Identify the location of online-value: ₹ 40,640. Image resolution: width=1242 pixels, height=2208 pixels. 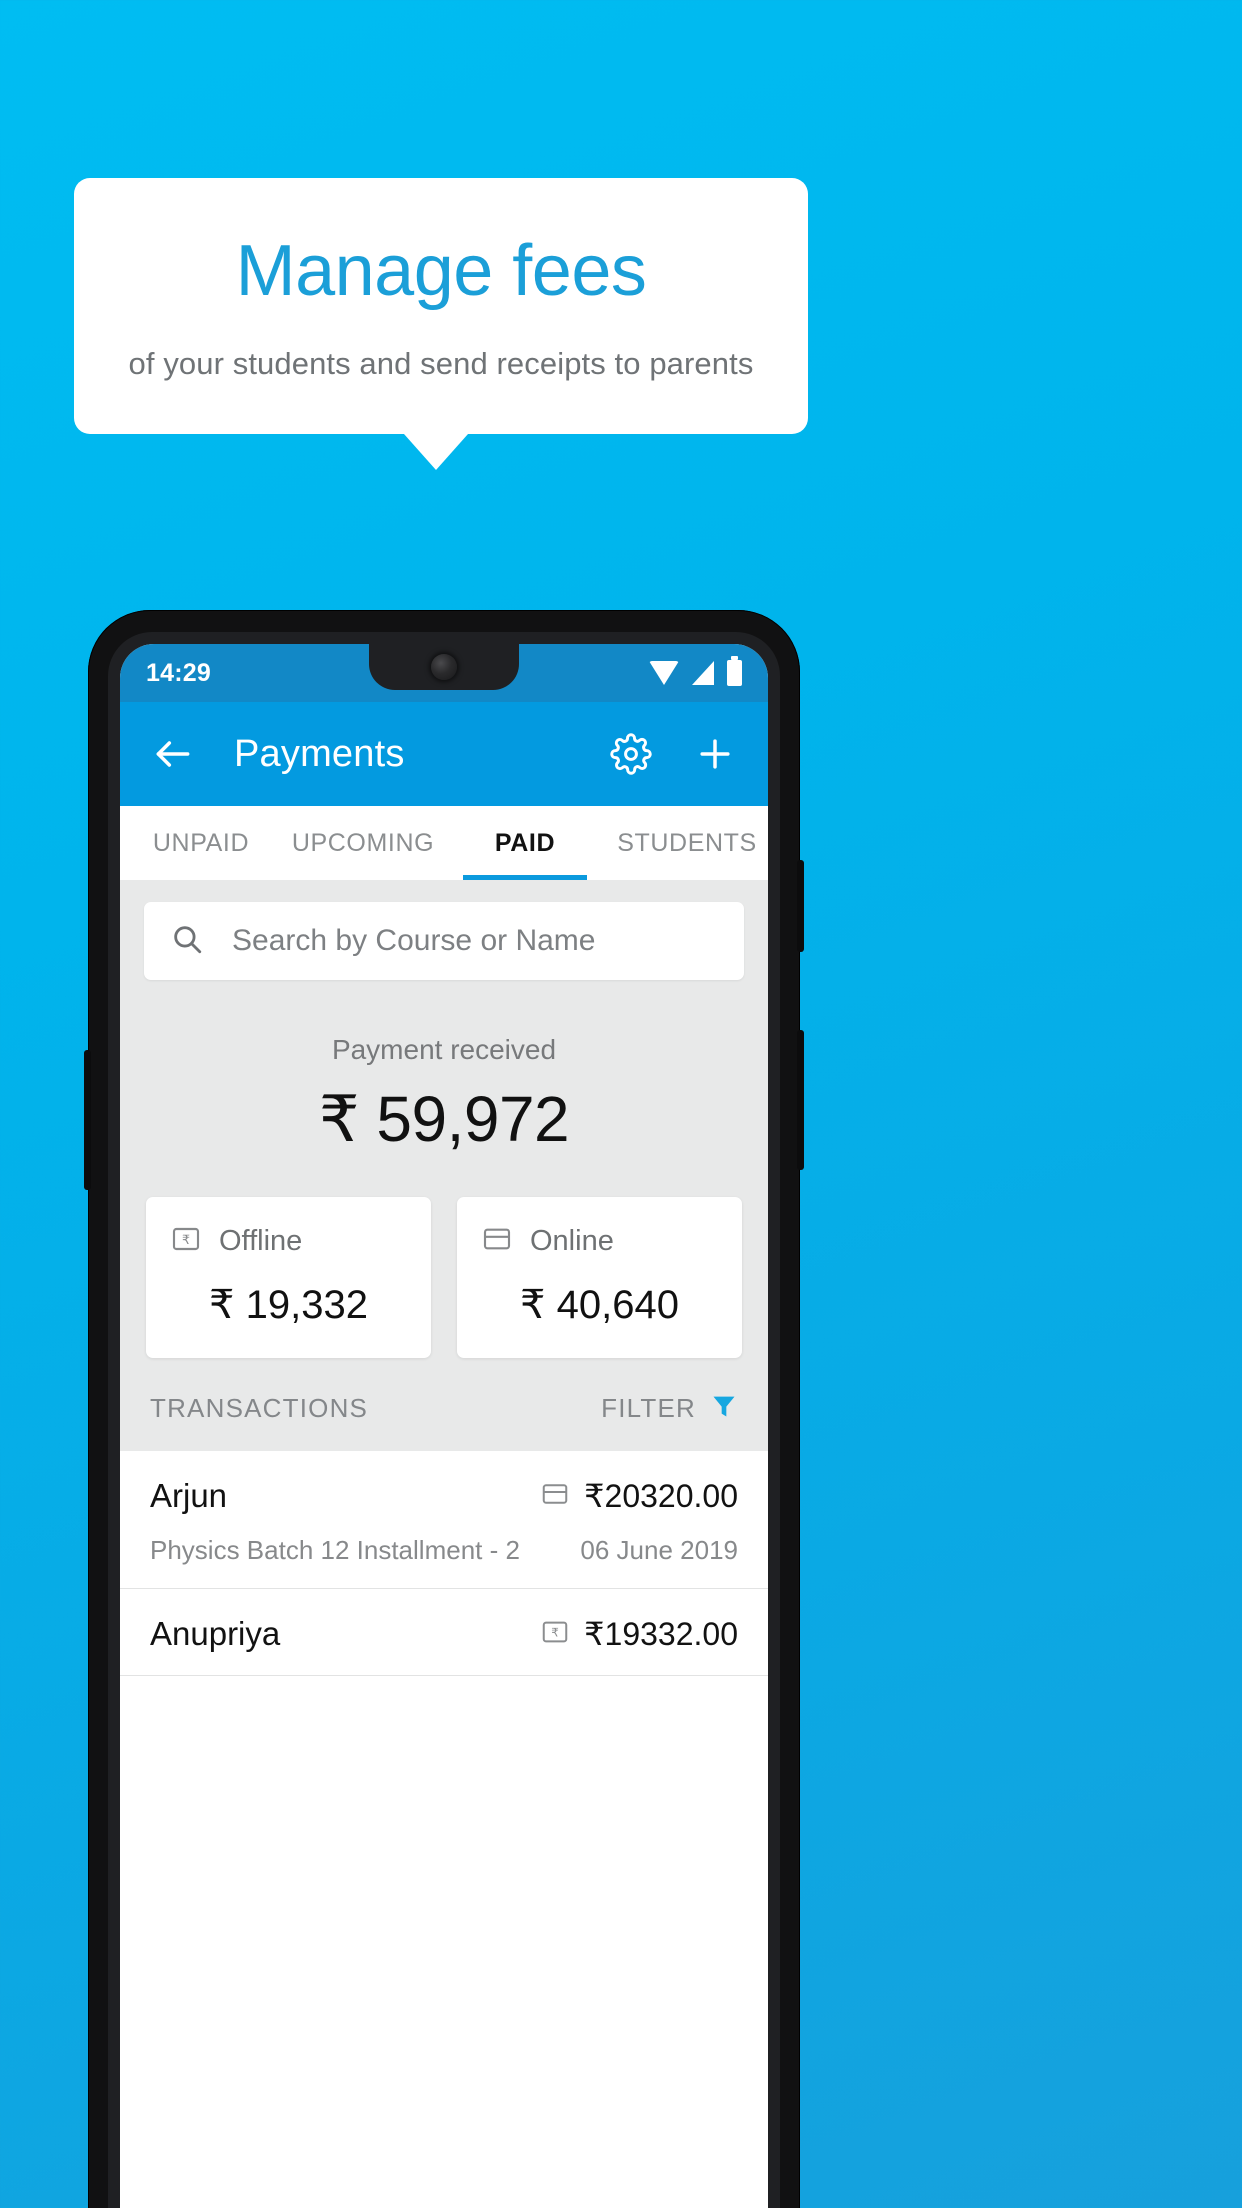
(599, 1305).